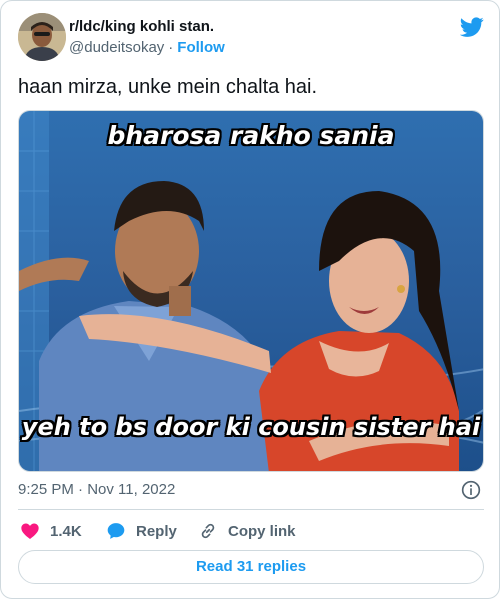  I want to click on follow-button: Follow, so click(201, 47).